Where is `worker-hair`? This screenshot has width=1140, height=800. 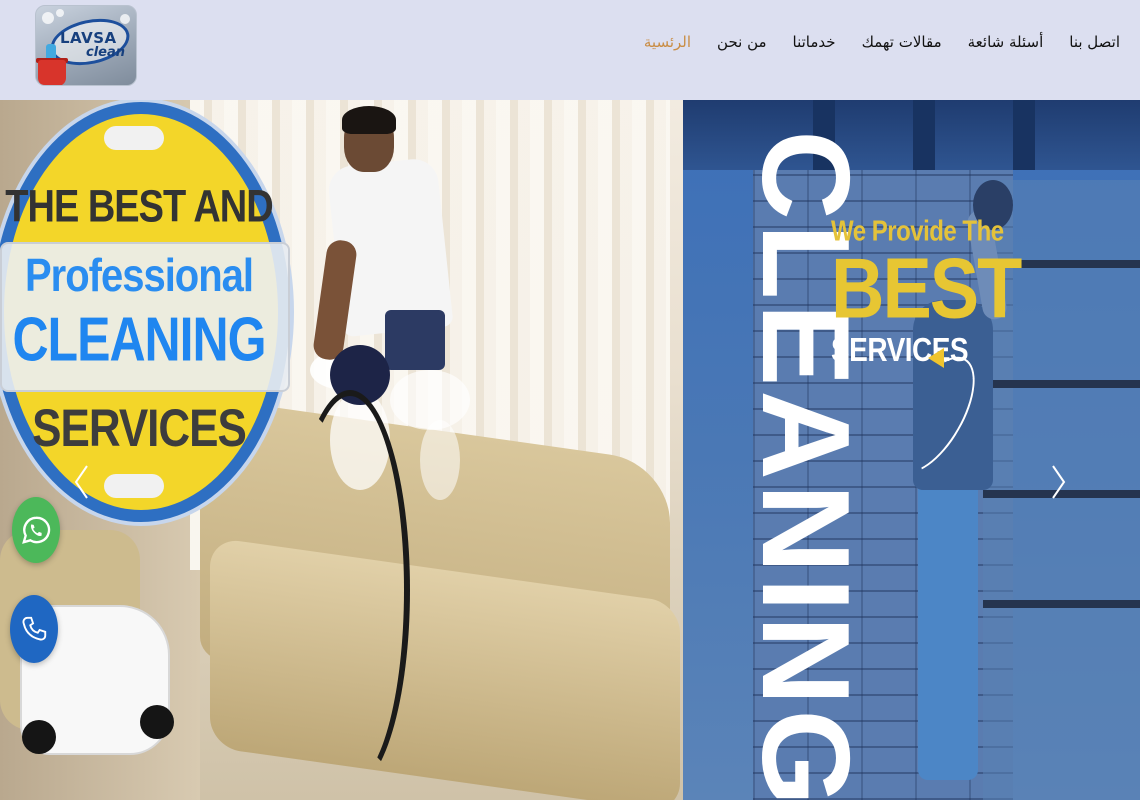
worker-hair is located at coordinates (369, 120).